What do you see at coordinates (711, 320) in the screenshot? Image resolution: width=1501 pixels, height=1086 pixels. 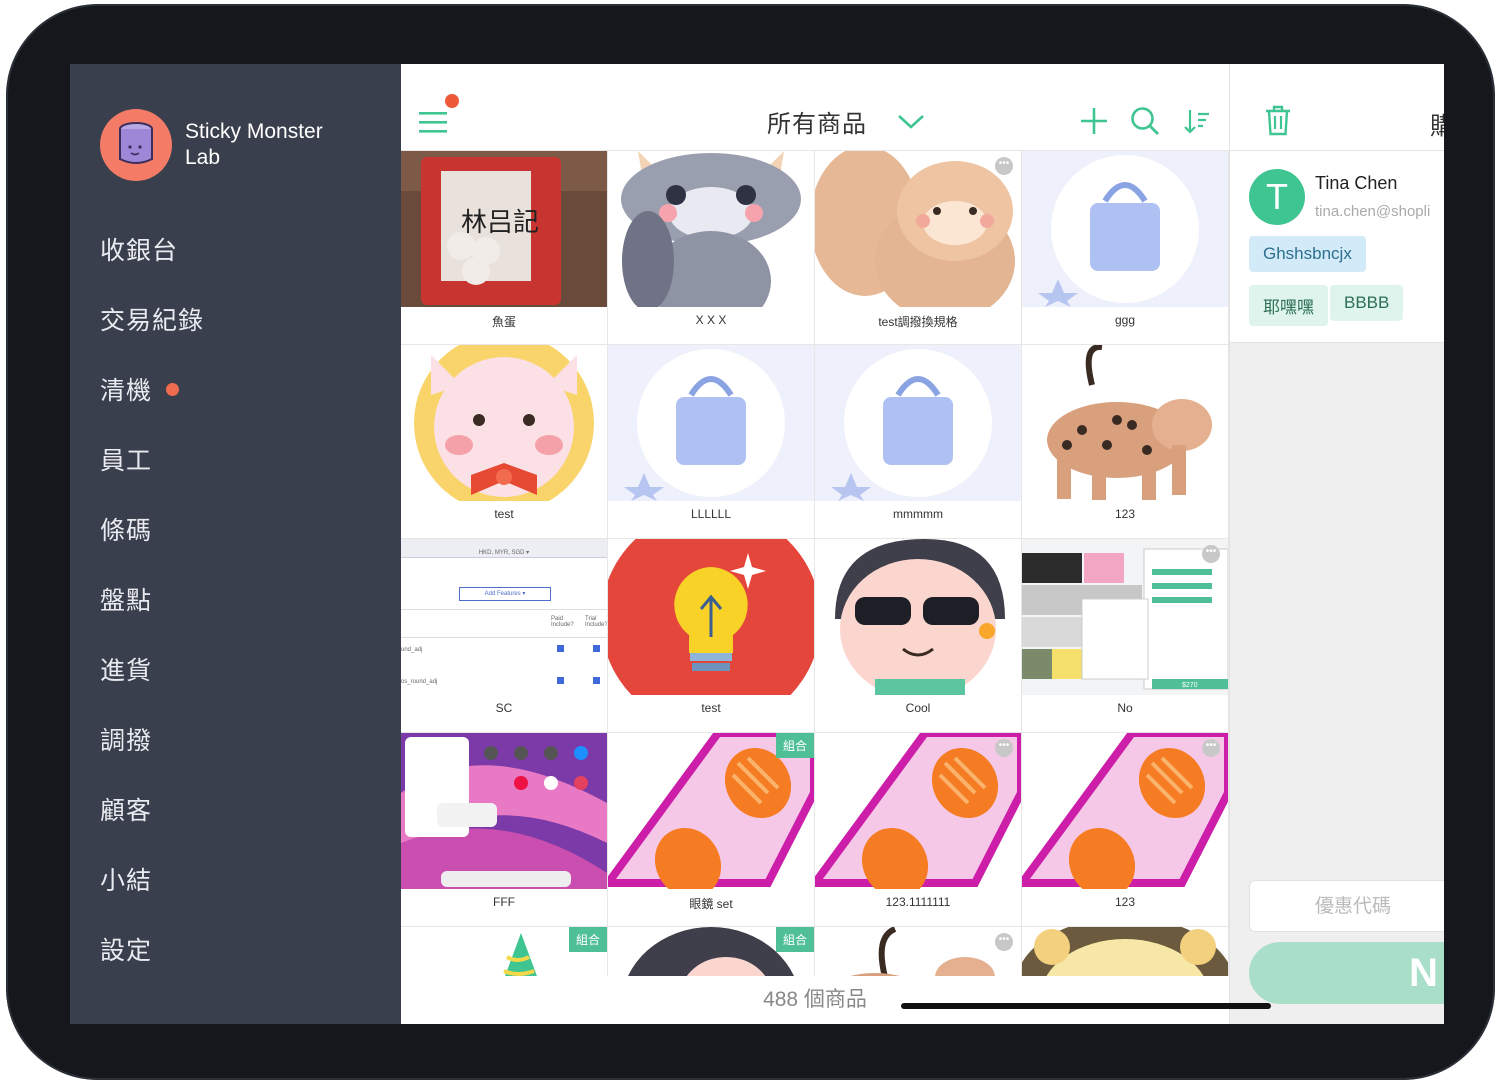 I see `product-name: X X X` at bounding box center [711, 320].